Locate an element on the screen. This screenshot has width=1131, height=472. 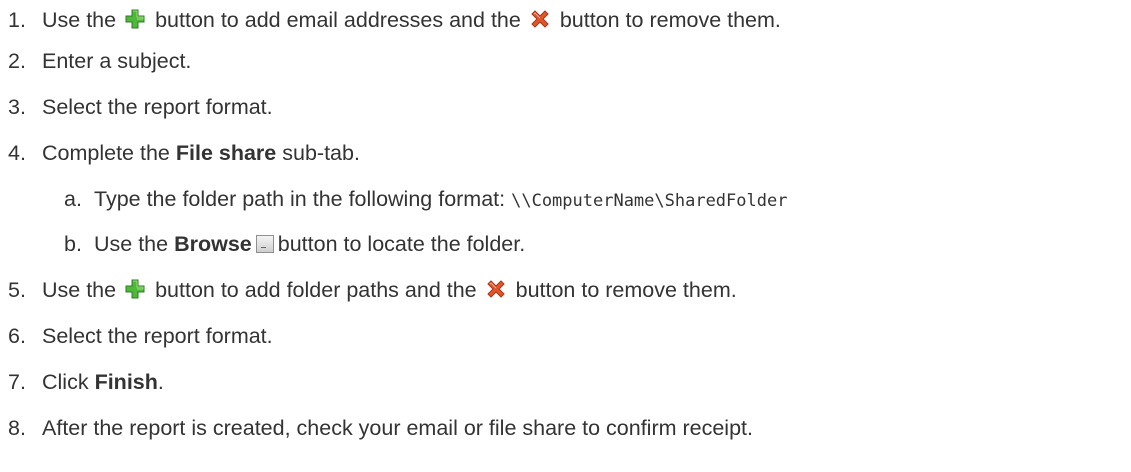
step-text: button to locate the folder. is located at coordinates (401, 244).